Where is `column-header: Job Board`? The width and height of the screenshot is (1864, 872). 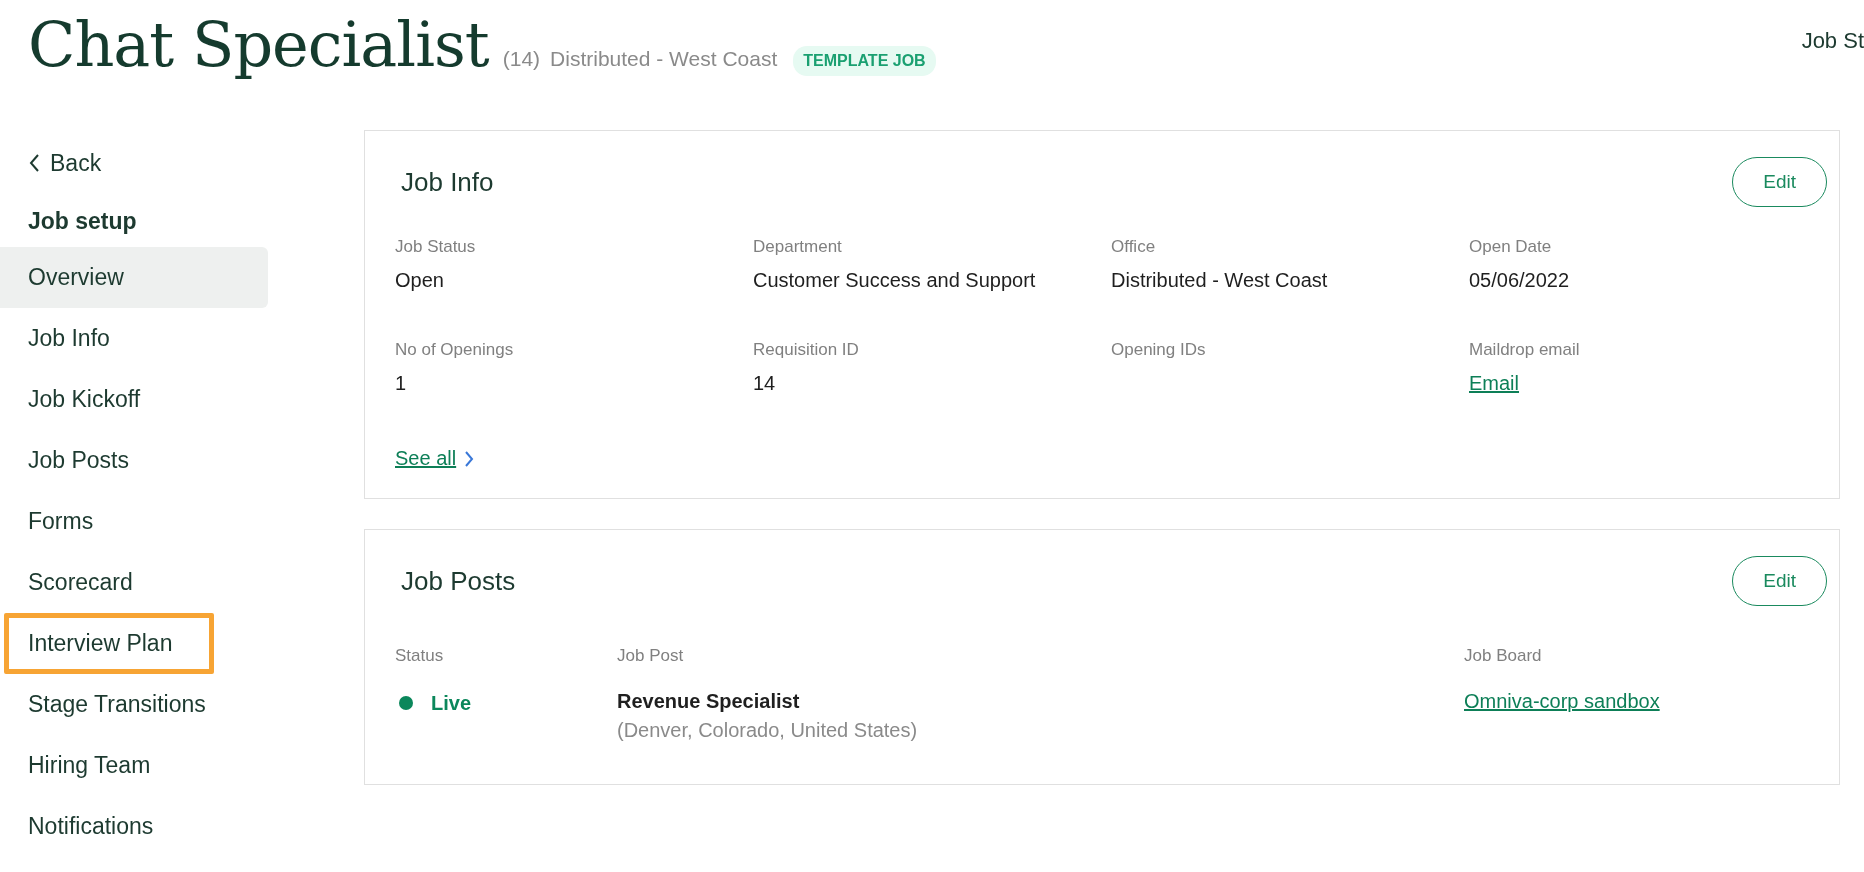 column-header: Job Board is located at coordinates (1503, 656).